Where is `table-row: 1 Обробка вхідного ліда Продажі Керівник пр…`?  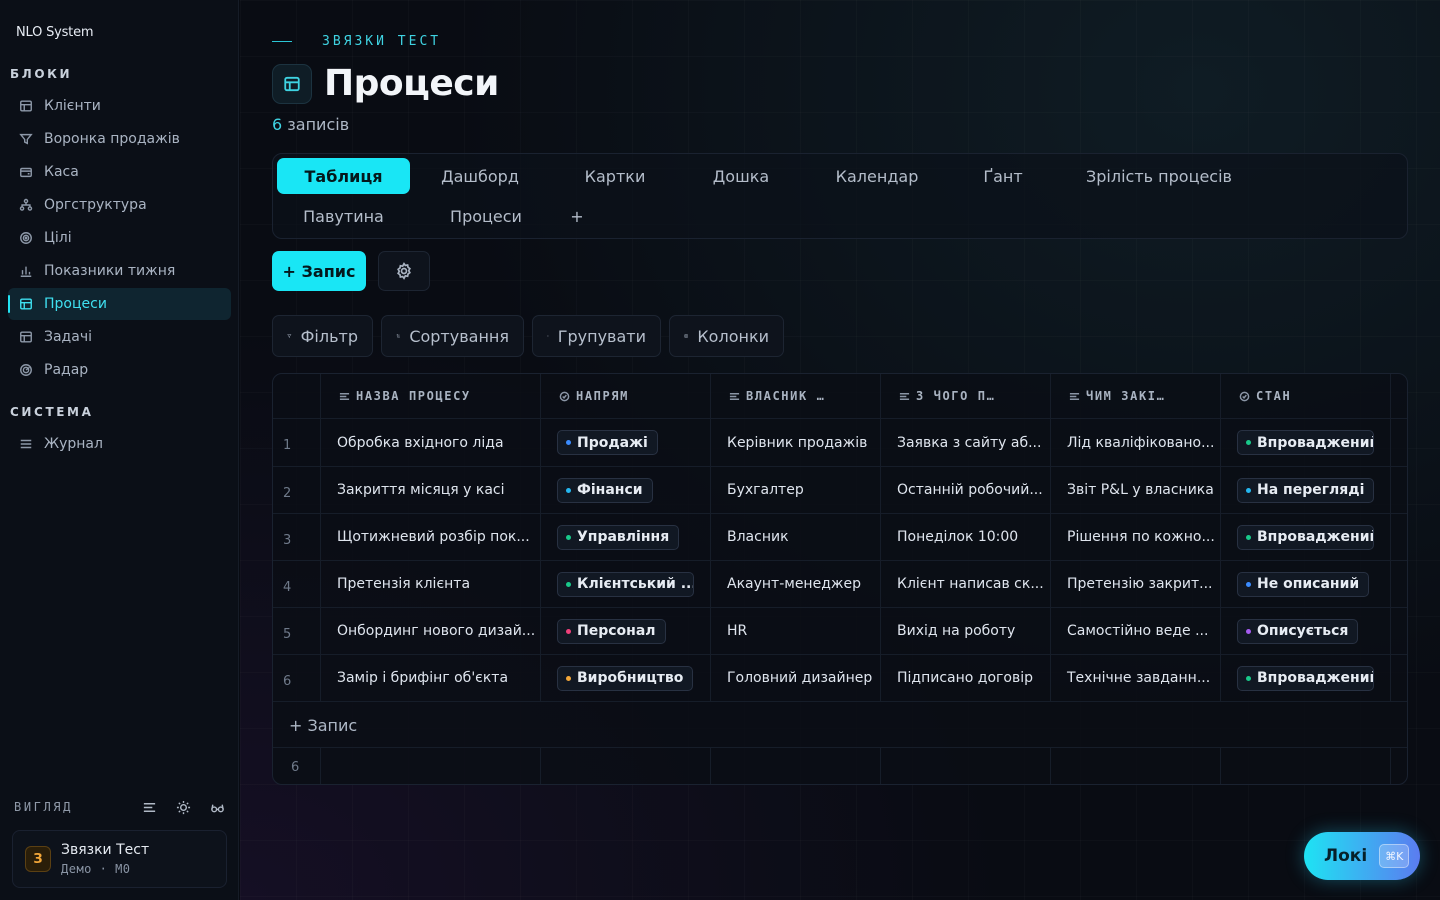 table-row: 1 Обробка вхідного ліда Продажі Керівник пр… is located at coordinates (840, 443).